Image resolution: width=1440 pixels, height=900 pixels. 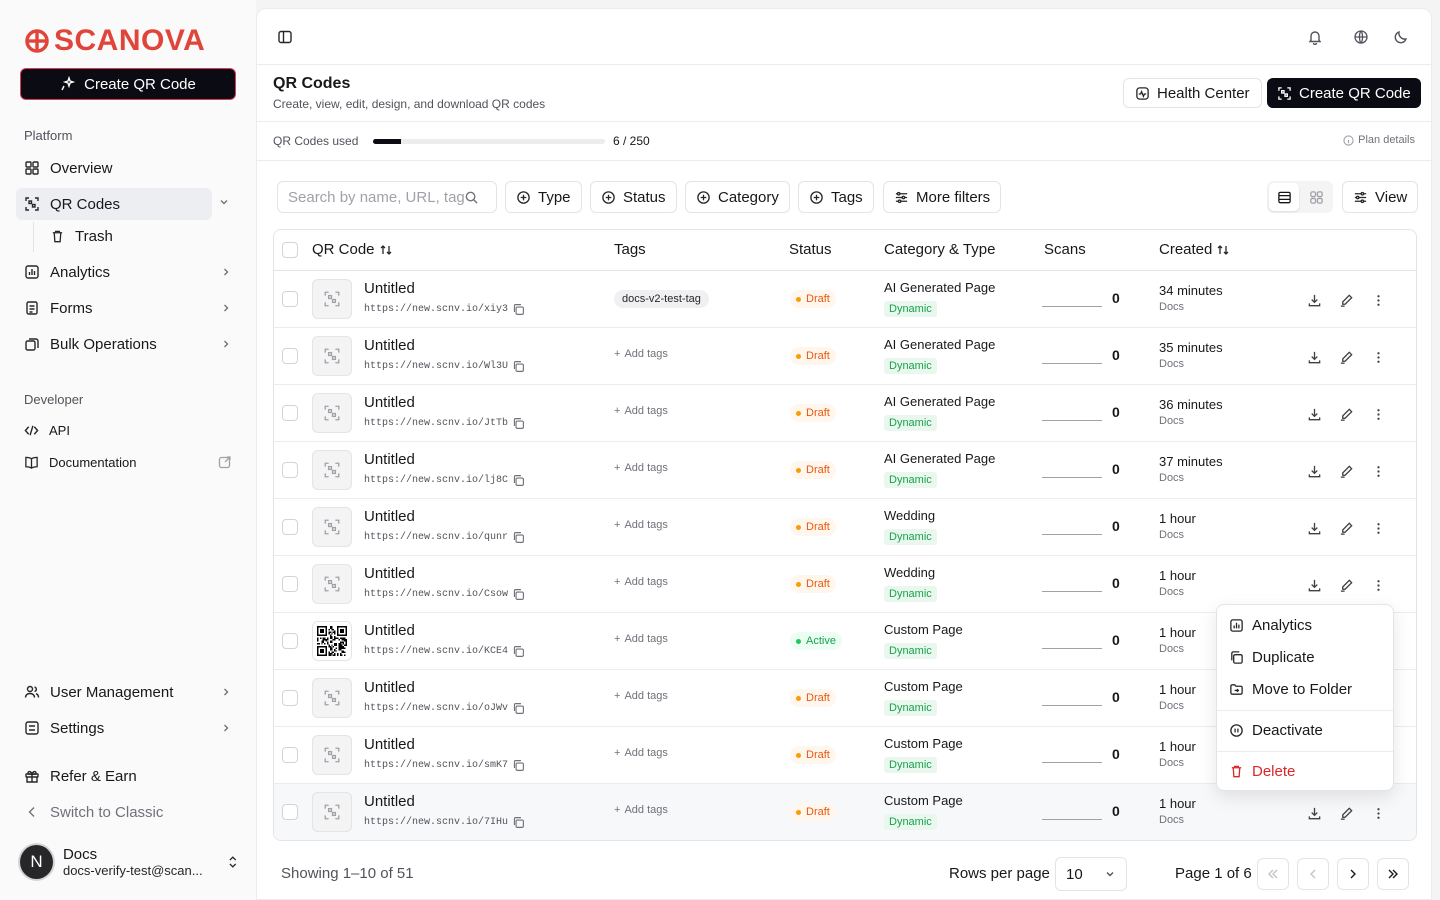 I want to click on menu-item-analytics: Analytics, so click(x=1305, y=625).